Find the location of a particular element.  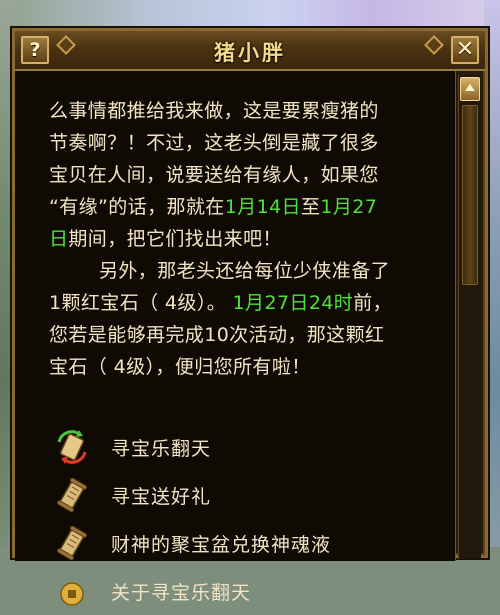

coin-icon is located at coordinates (72, 591).